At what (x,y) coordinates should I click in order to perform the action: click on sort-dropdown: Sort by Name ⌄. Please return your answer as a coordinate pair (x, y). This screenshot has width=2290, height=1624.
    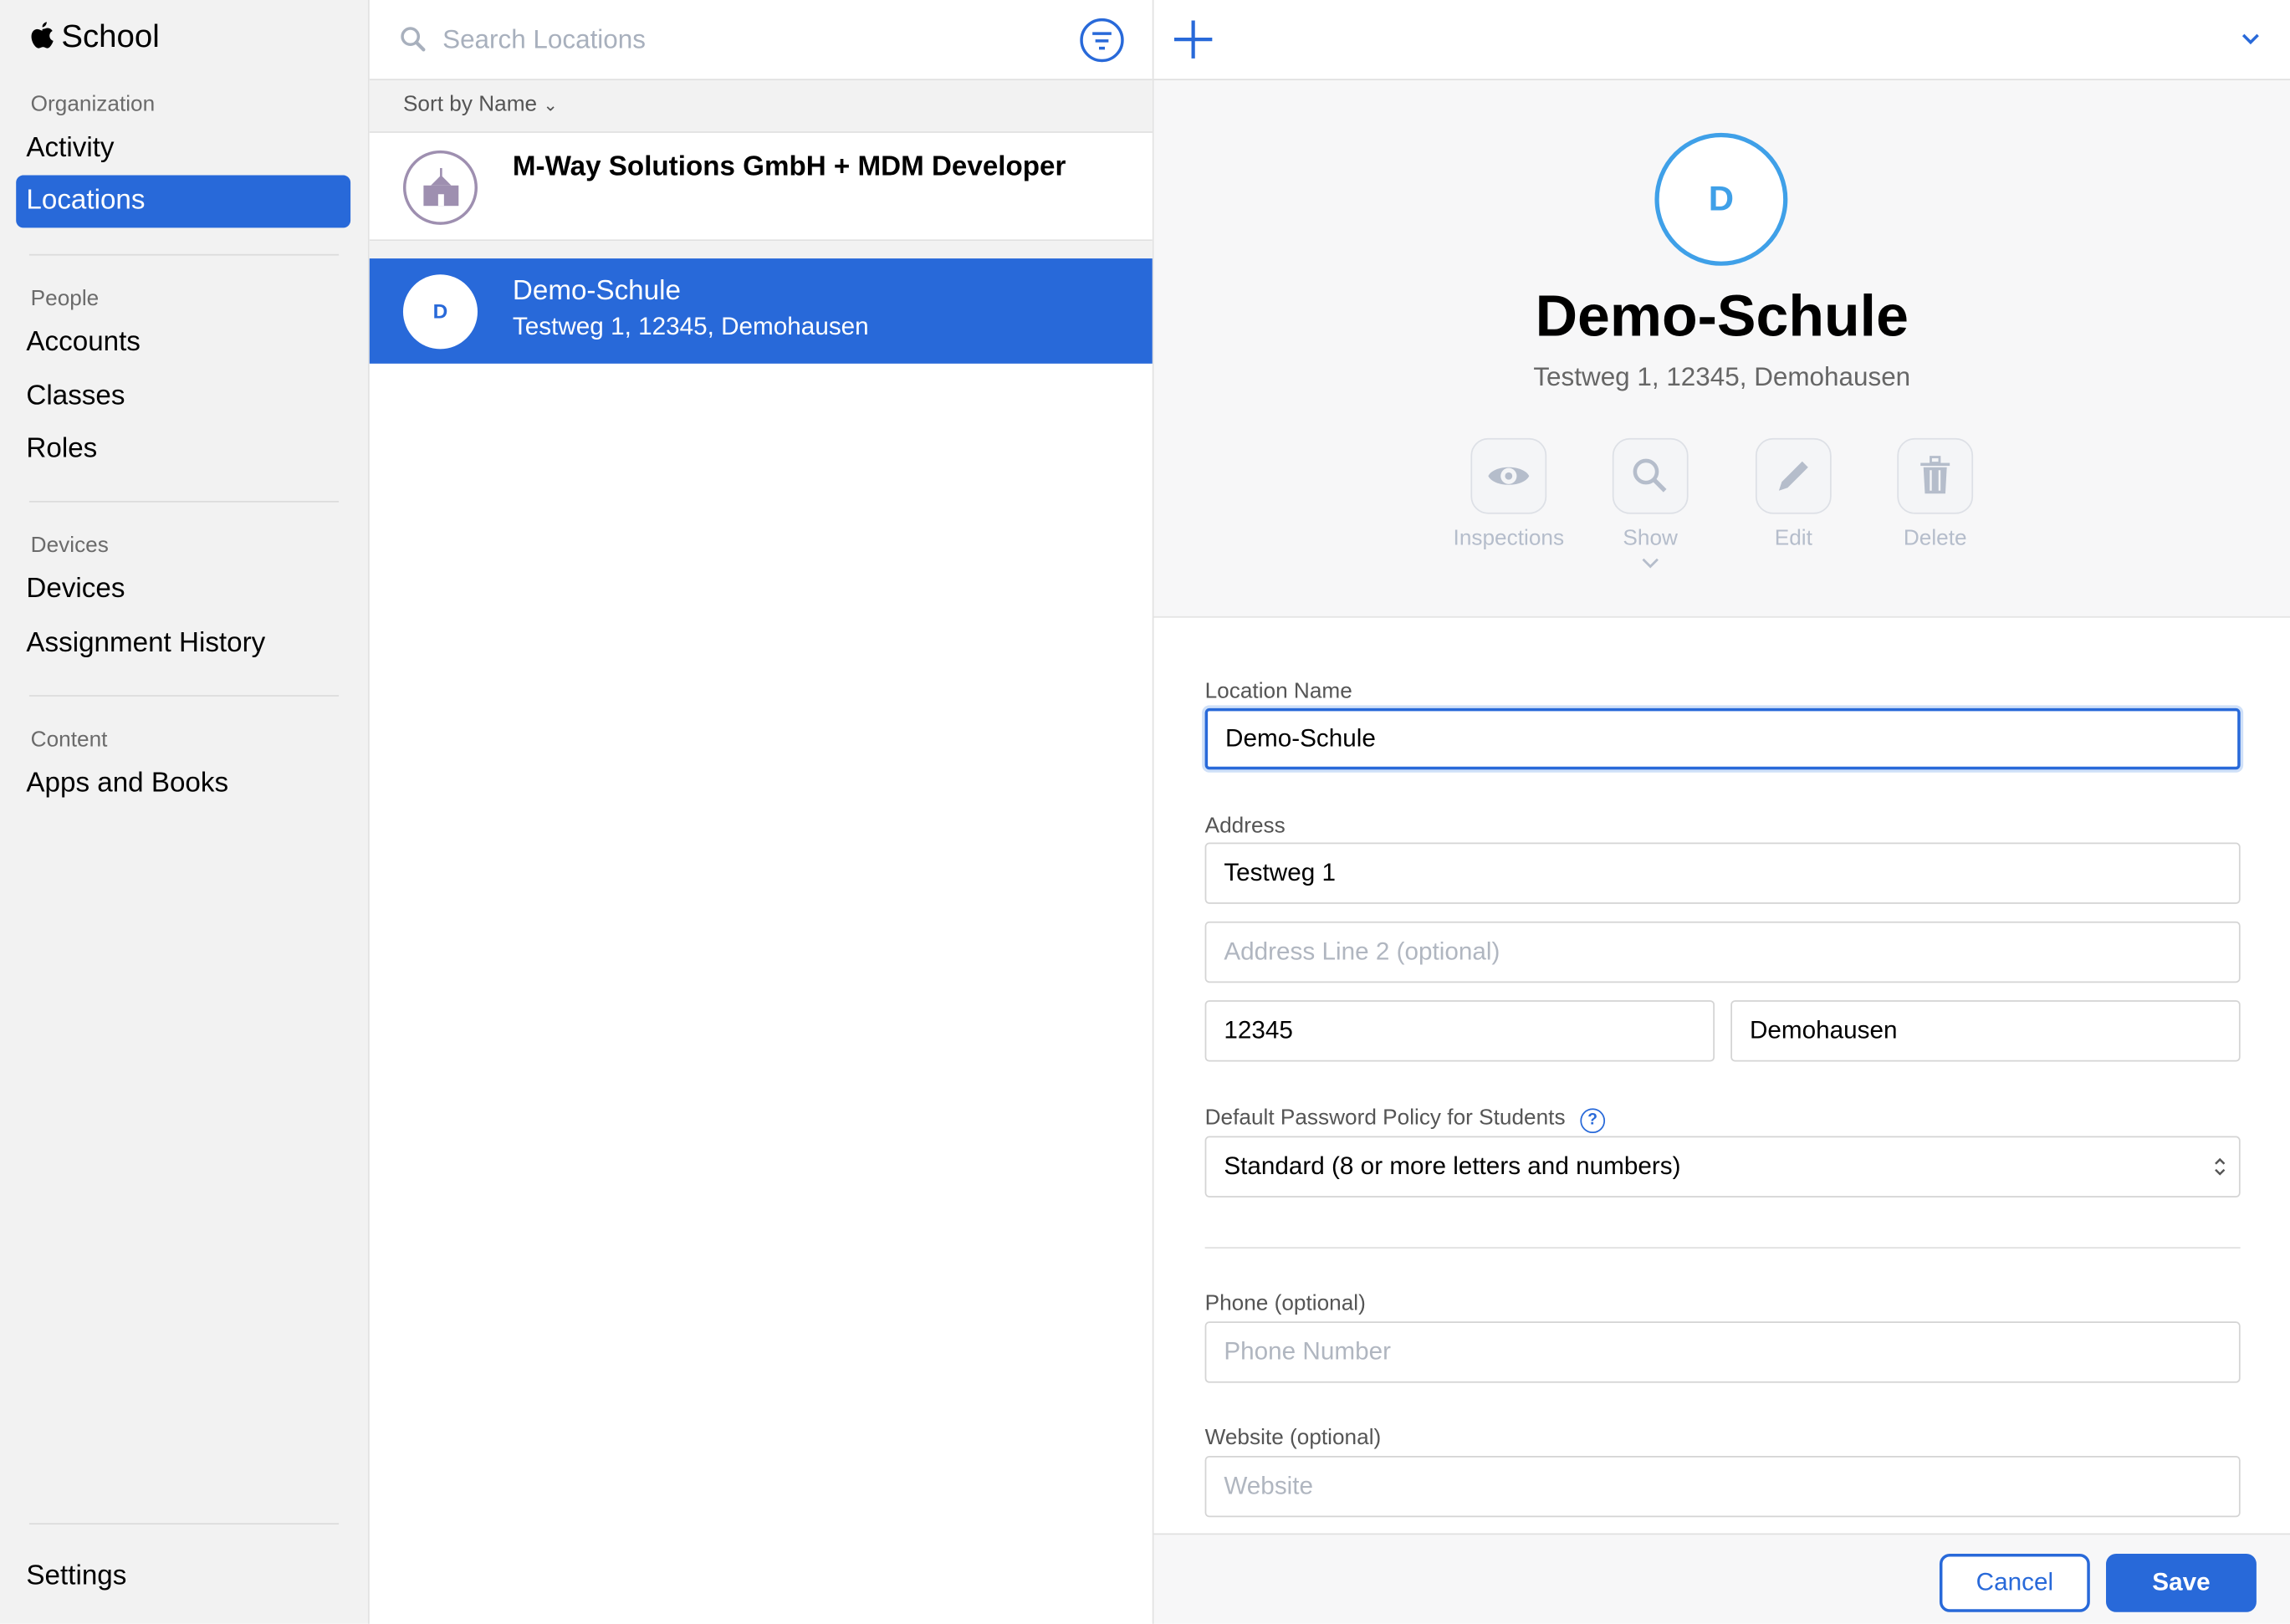
    Looking at the image, I should click on (761, 106).